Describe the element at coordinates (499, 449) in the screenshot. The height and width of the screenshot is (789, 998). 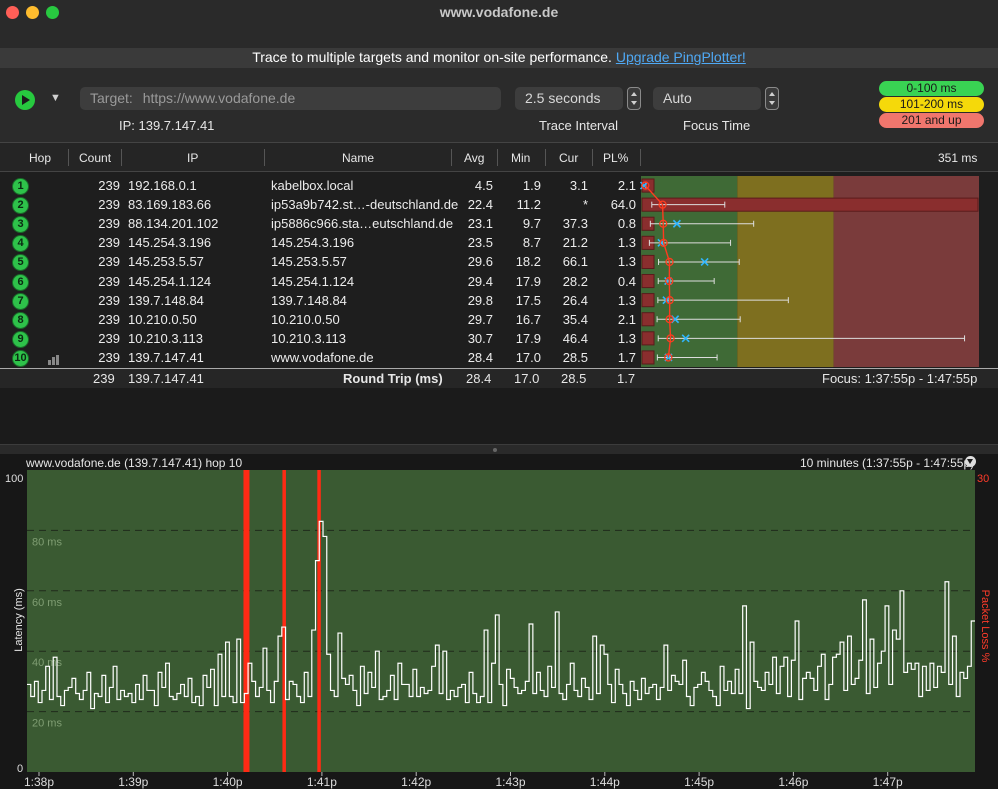
I see `pane-splitter` at that location.